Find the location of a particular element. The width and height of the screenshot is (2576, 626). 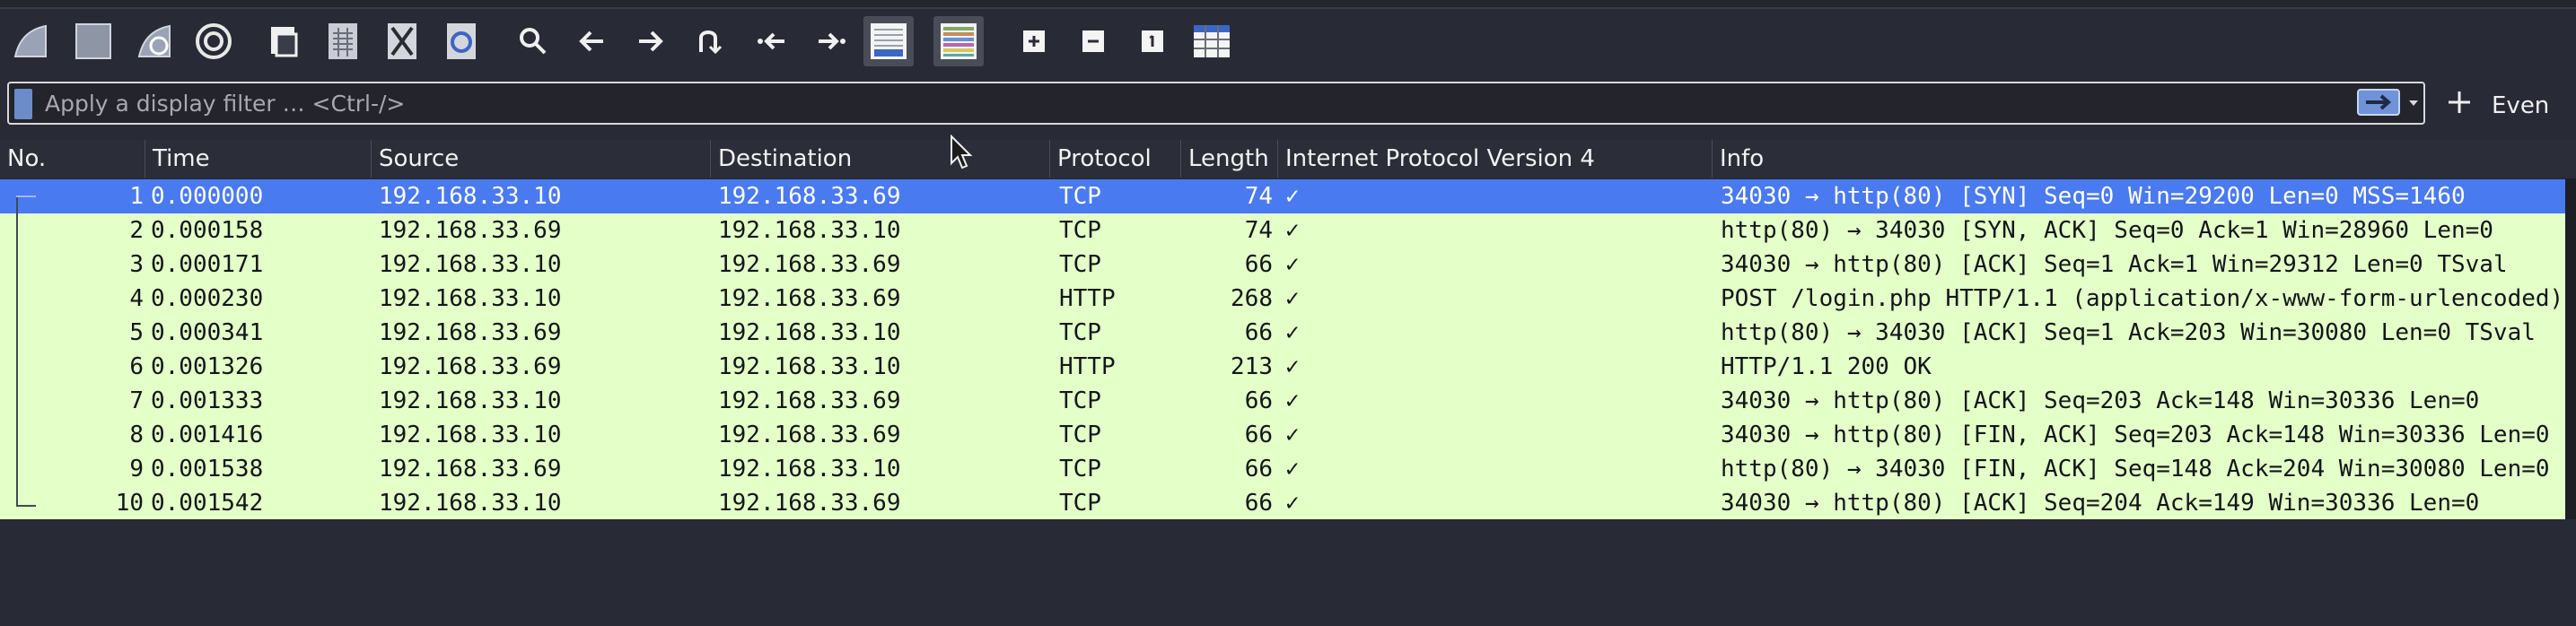

column-header-length: Length is located at coordinates (1229, 159).